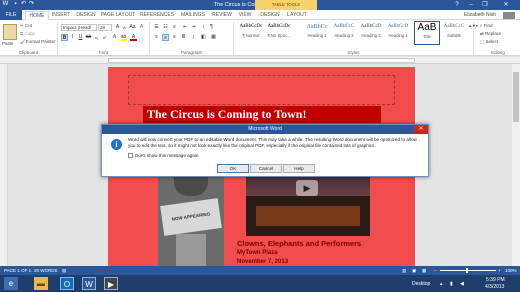 The width and height of the screenshot is (520, 292). I want to click on tray-arrow-icon: ▴, so click(441, 284).